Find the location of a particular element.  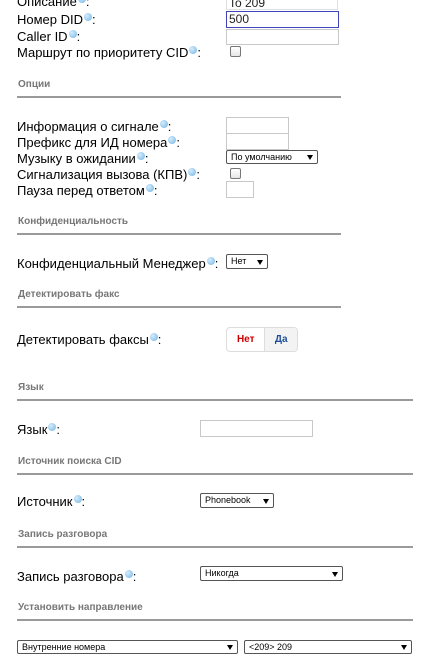

fax-toggle: Нет Да is located at coordinates (262, 339).